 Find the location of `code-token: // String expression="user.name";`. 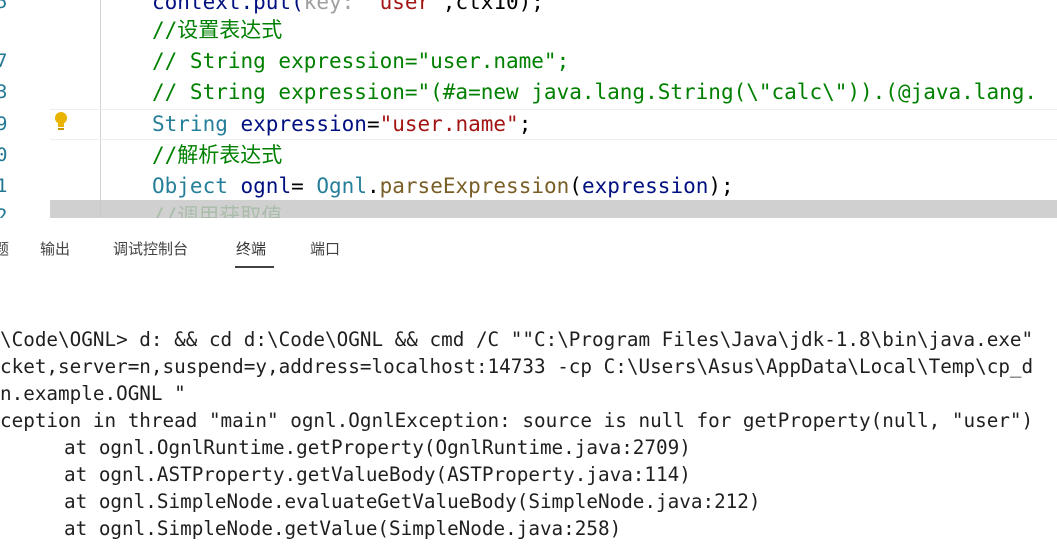

code-token: // String expression="user.name"; is located at coordinates (361, 61).